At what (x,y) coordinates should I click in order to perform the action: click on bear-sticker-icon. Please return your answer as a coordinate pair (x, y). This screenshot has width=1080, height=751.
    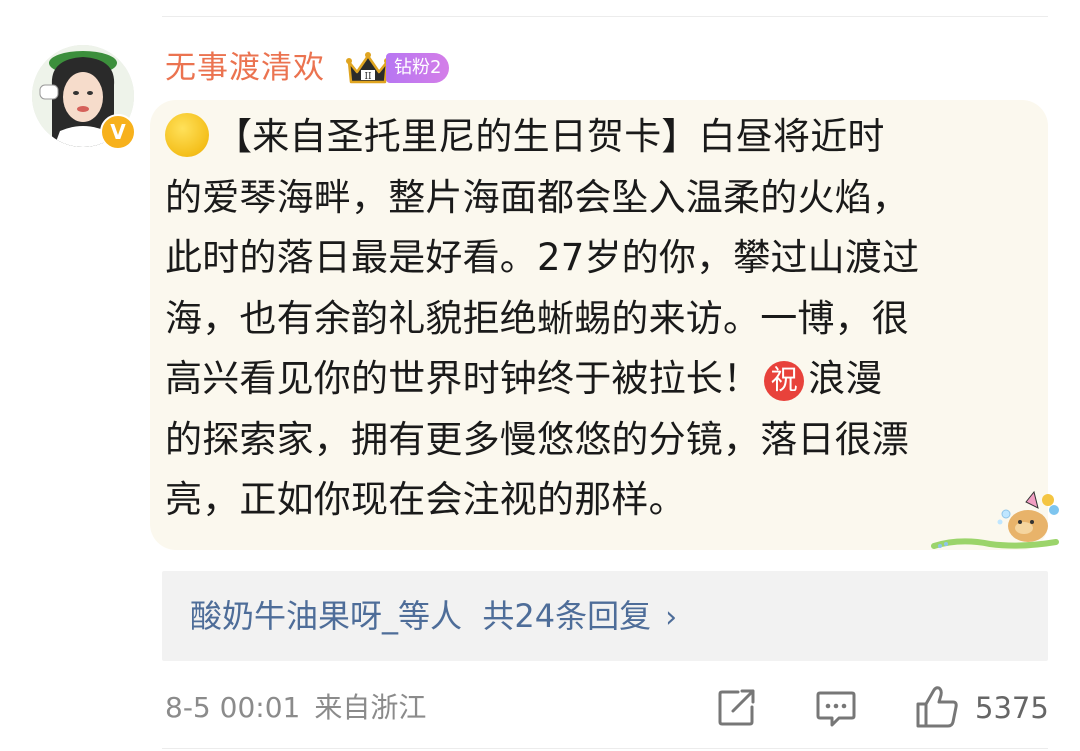
    Looking at the image, I should click on (995, 519).